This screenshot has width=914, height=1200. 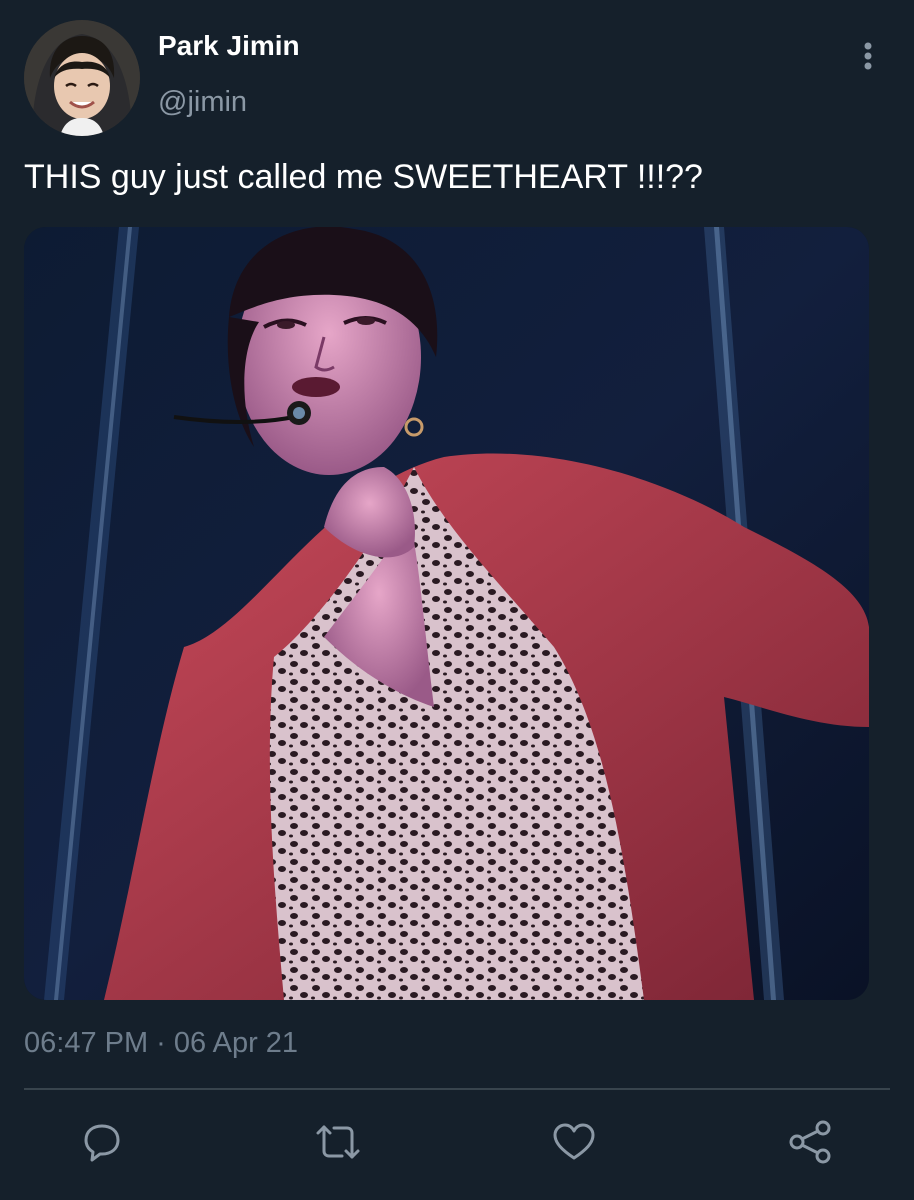 I want to click on share-icon, so click(x=811, y=1142).